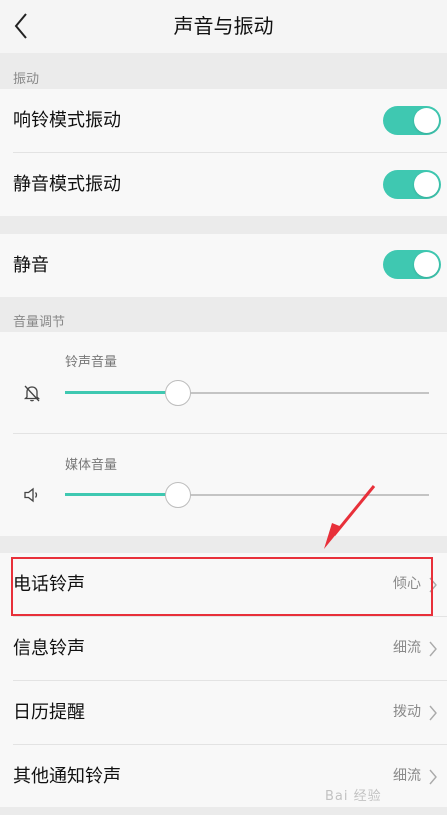 The width and height of the screenshot is (447, 815). I want to click on calendar-reminder-value: 拨动, so click(407, 712).